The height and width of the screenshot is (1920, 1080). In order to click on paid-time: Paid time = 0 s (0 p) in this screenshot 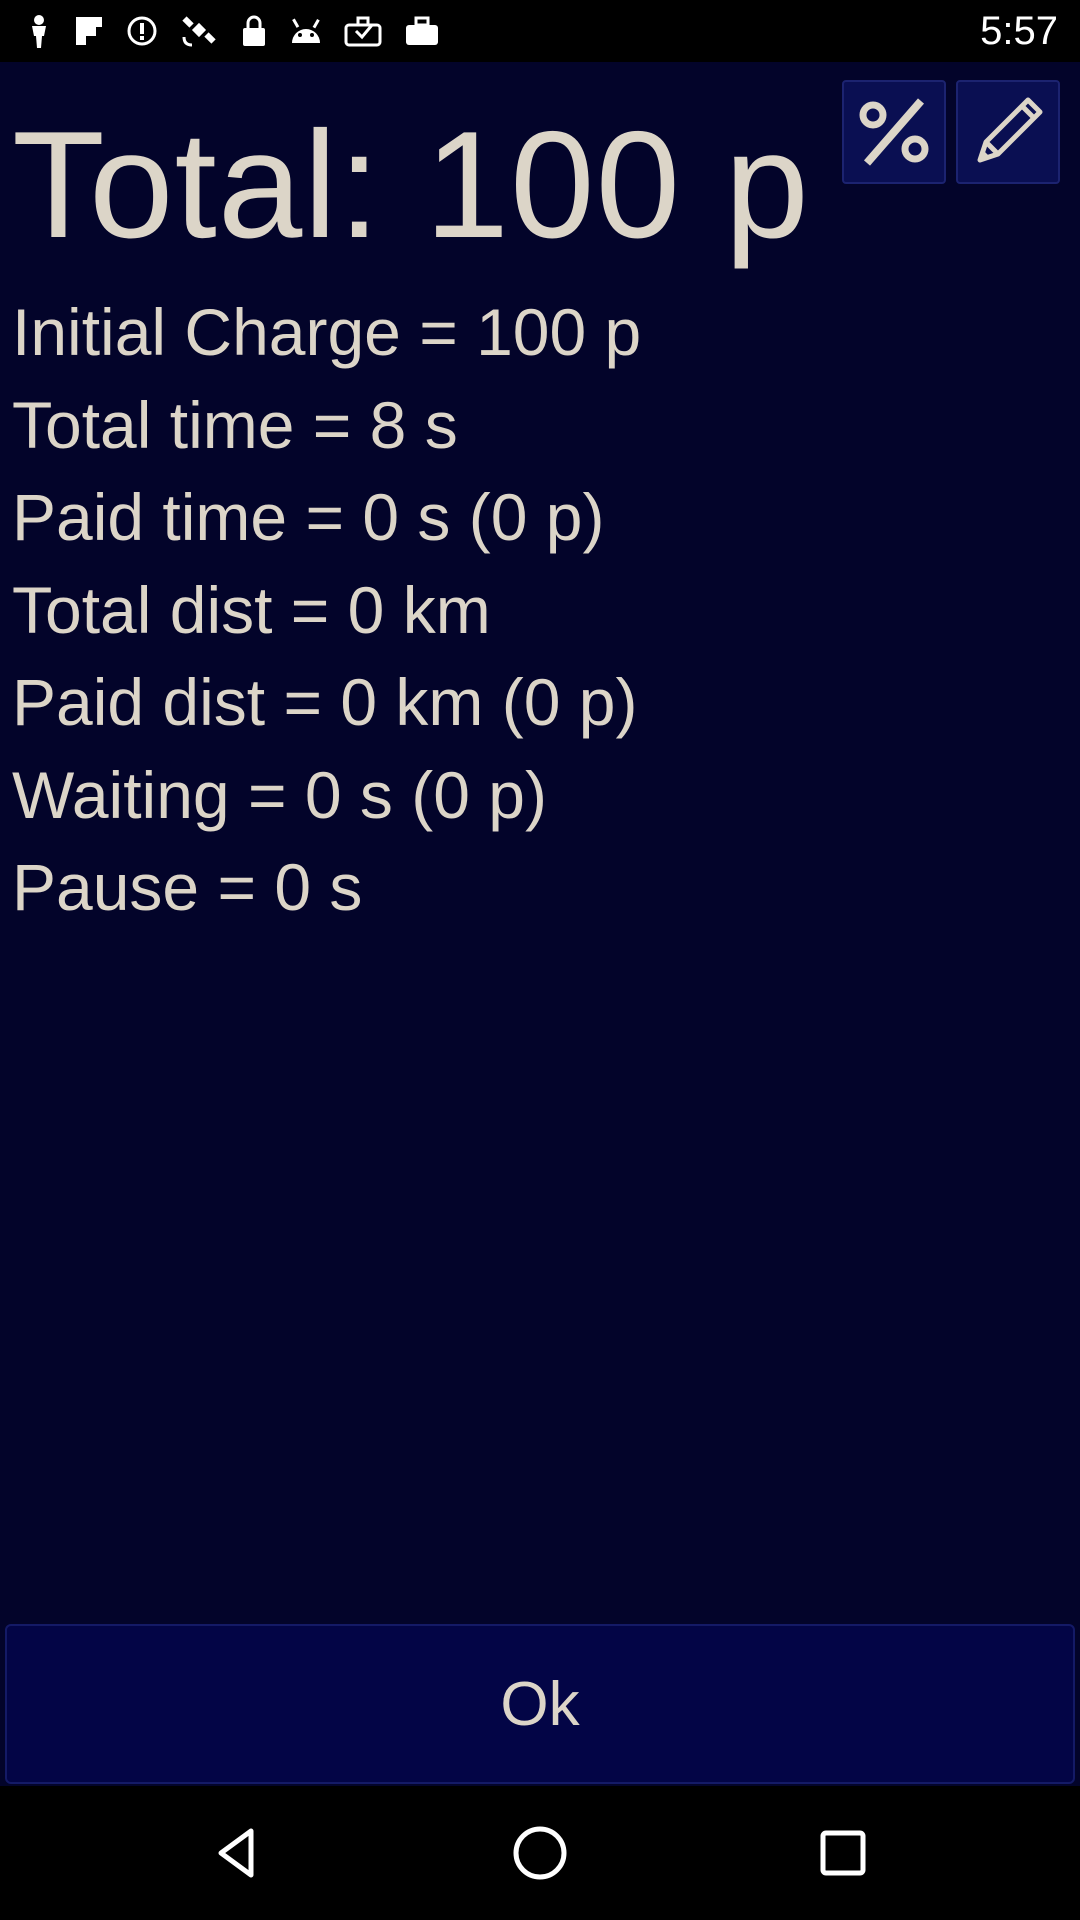, I will do `click(308, 517)`.